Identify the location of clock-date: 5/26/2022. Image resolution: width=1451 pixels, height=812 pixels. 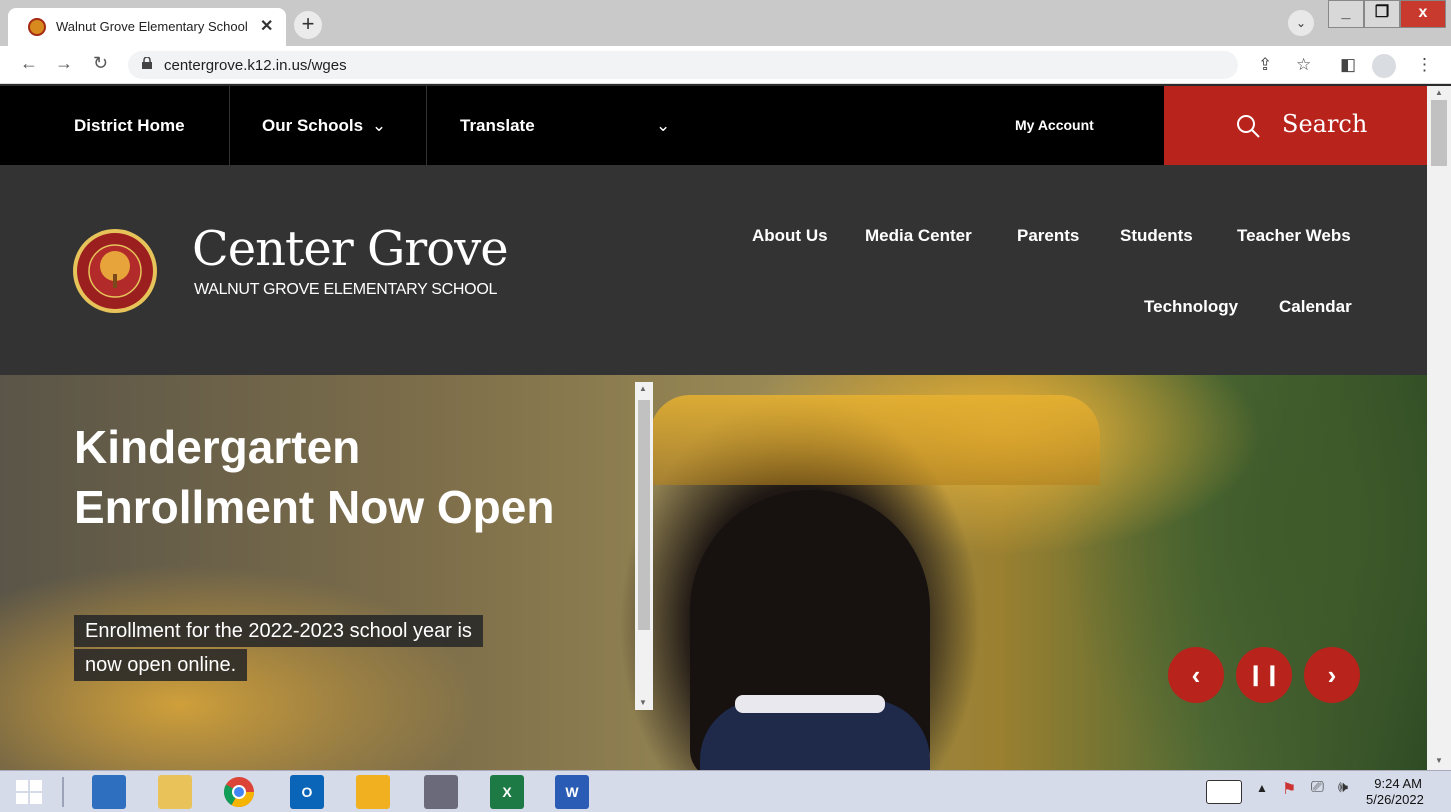
(1395, 799).